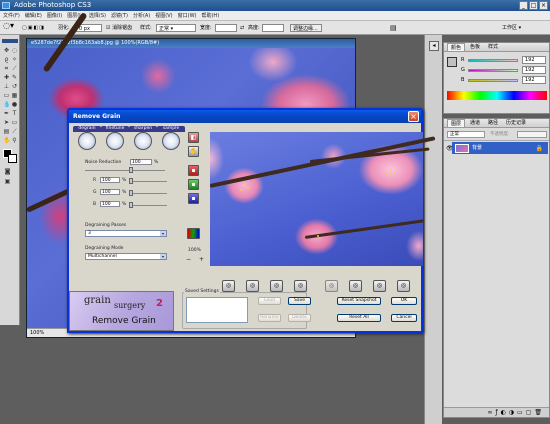 The width and height of the screenshot is (550, 424). What do you see at coordinates (217, 310) in the screenshot?
I see `saved-settings-list` at bounding box center [217, 310].